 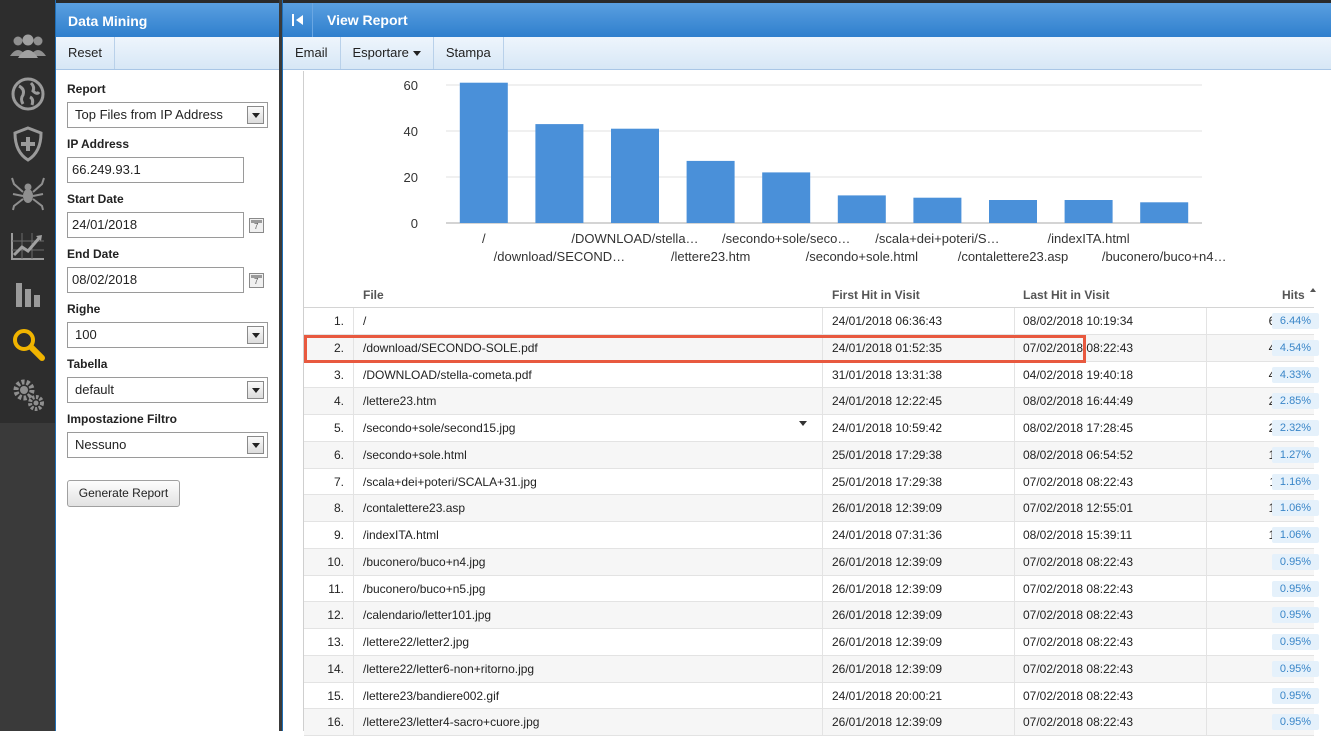 I want to click on chevron-down-icon, so click(x=803, y=423).